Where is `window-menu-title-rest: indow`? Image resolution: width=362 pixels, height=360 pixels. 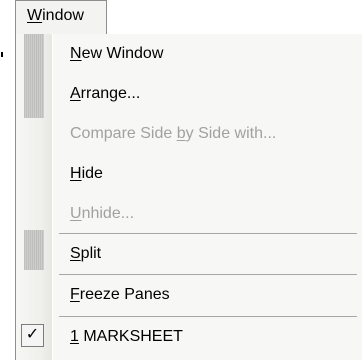
window-menu-title-rest: indow is located at coordinates (63, 15).